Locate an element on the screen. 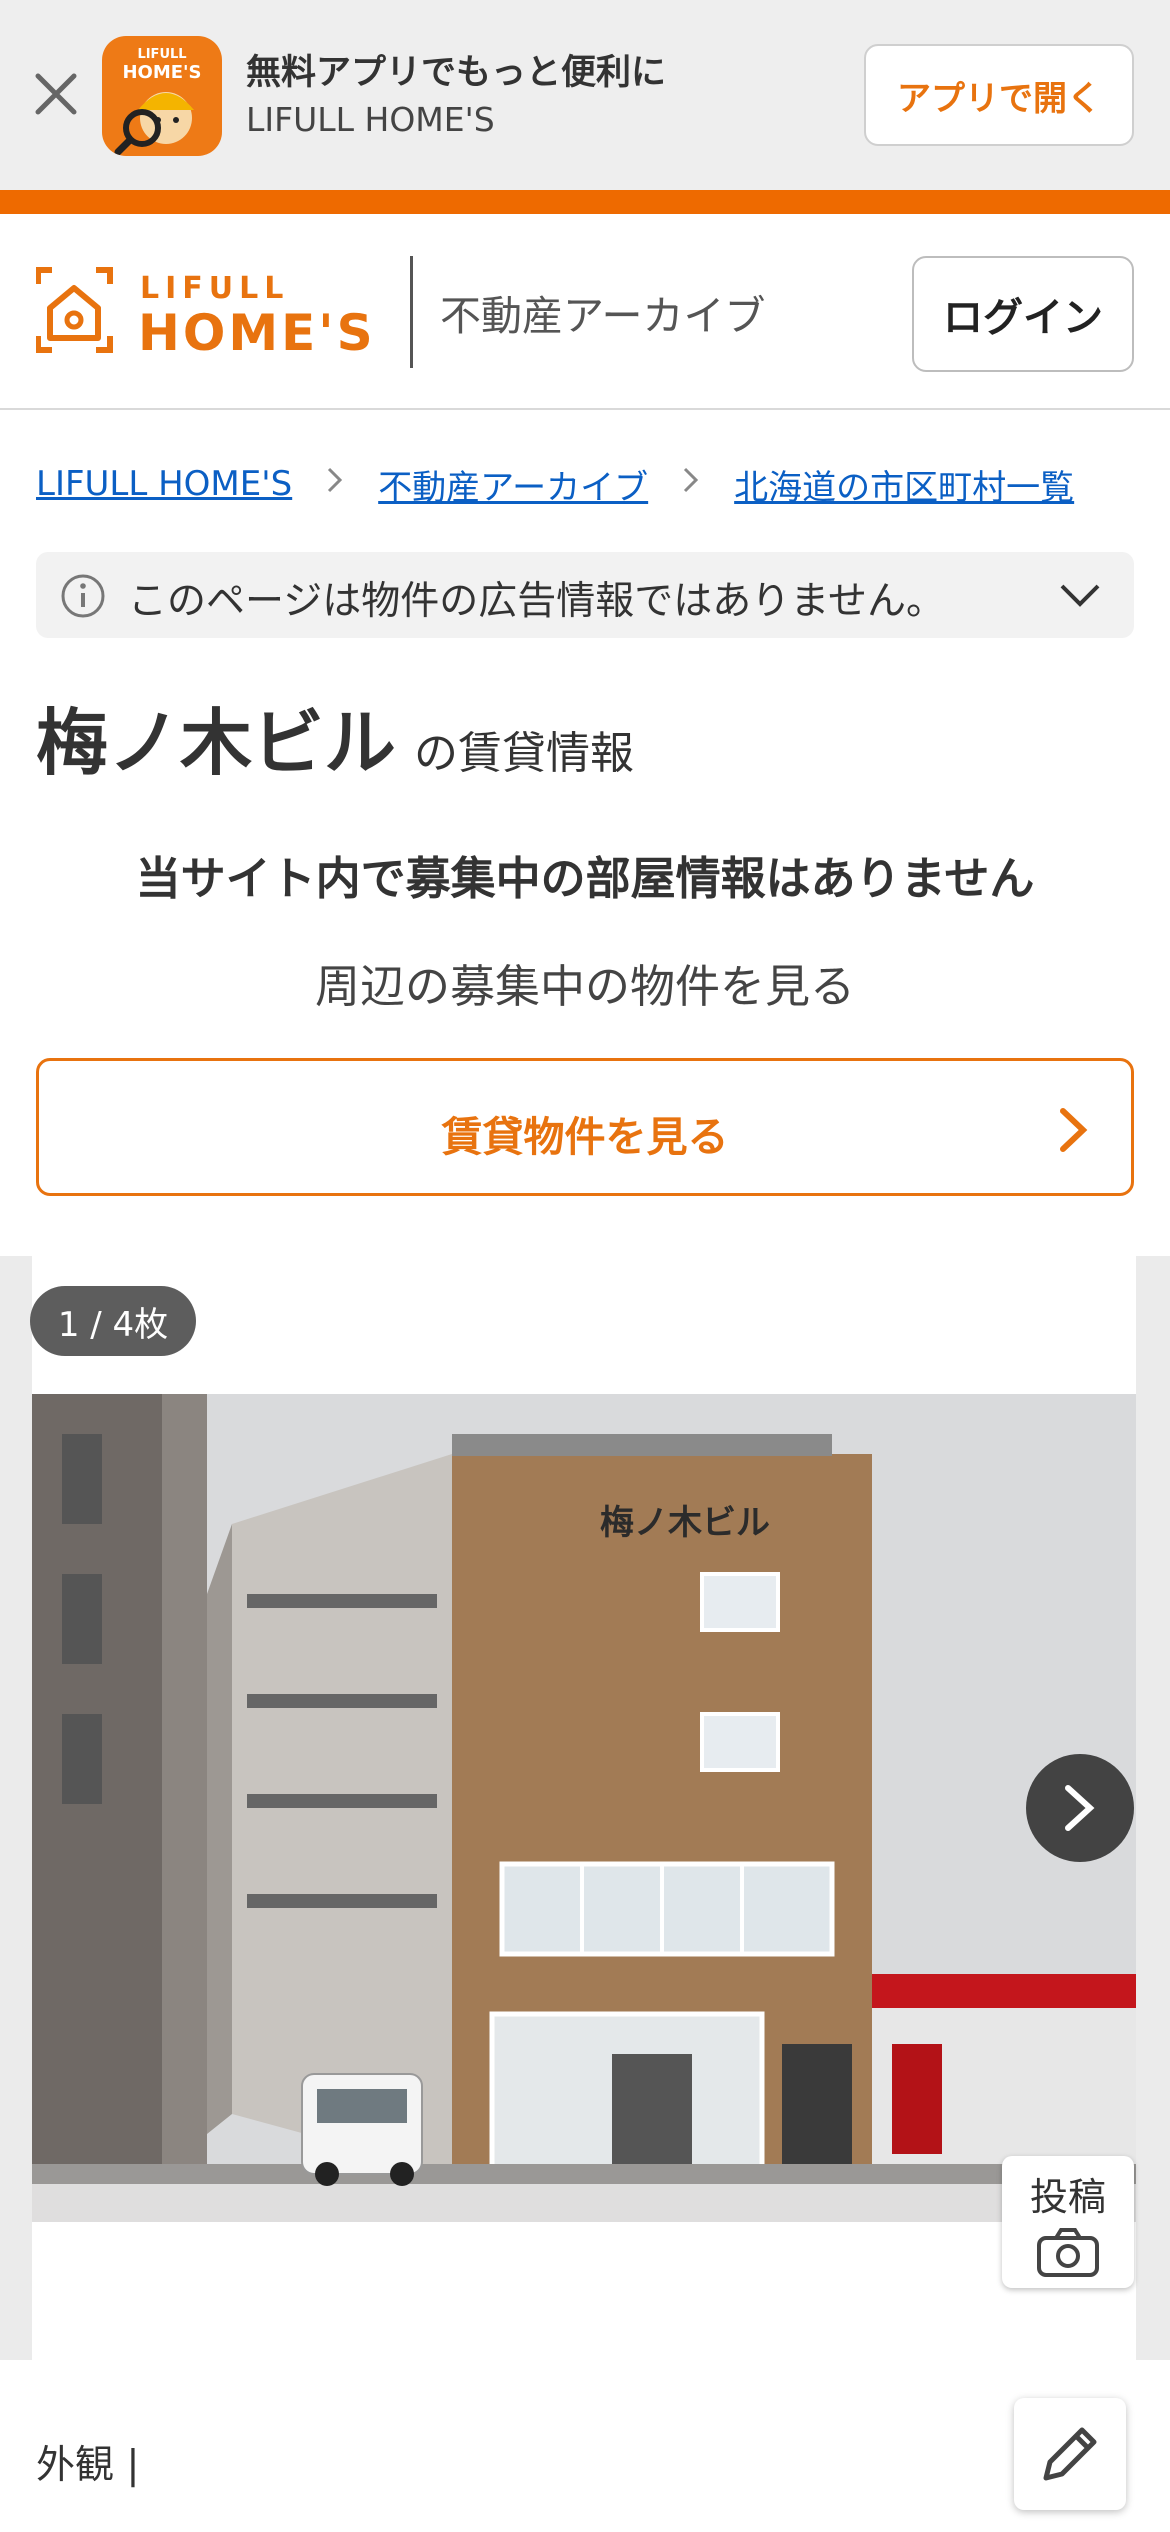 Image resolution: width=1170 pixels, height=2532 pixels. photo-counter: 1 / 4枚 is located at coordinates (113, 1321).